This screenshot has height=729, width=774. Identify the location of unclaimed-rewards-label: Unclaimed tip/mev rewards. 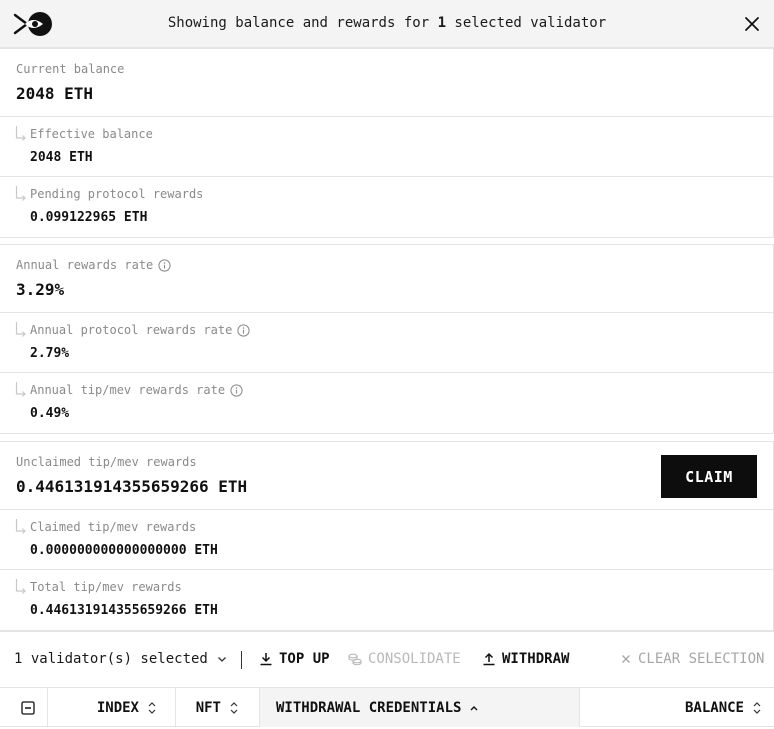
(106, 462).